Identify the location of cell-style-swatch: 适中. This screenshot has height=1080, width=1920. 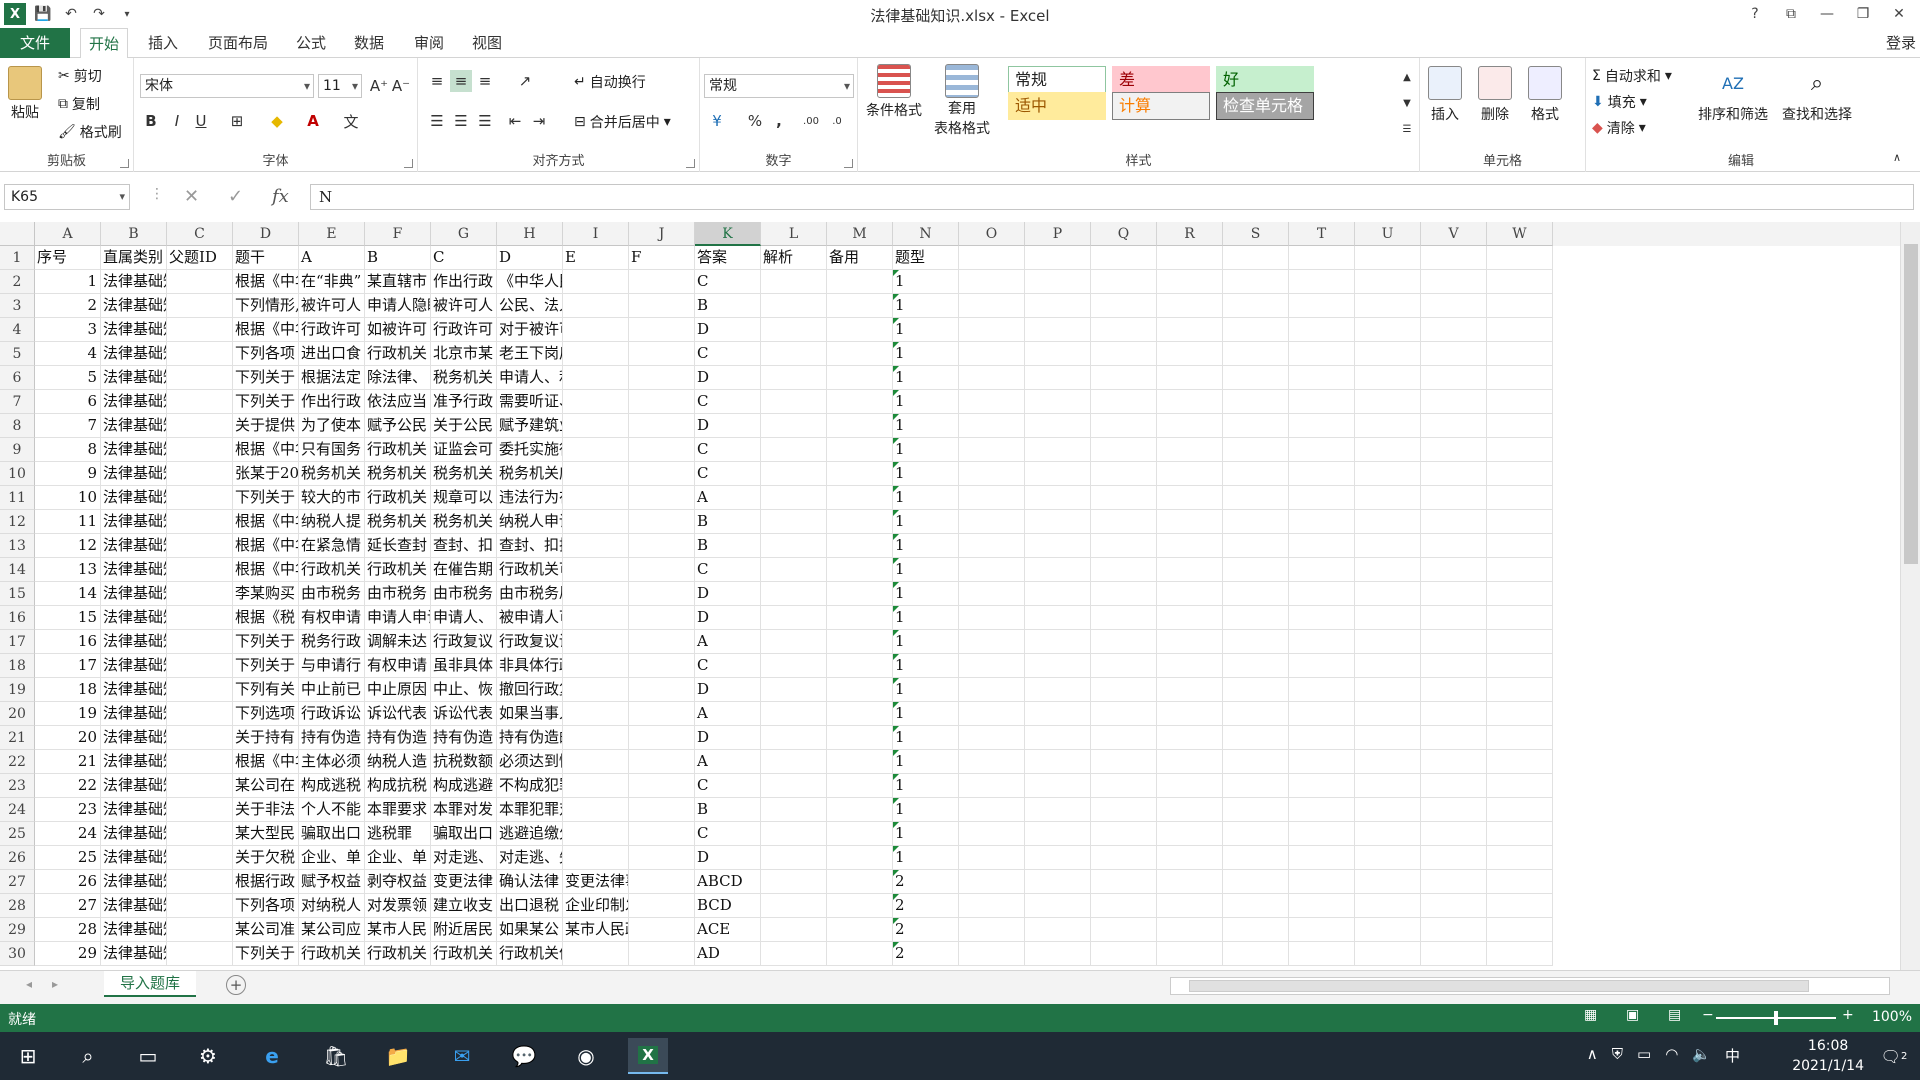
(1057, 106).